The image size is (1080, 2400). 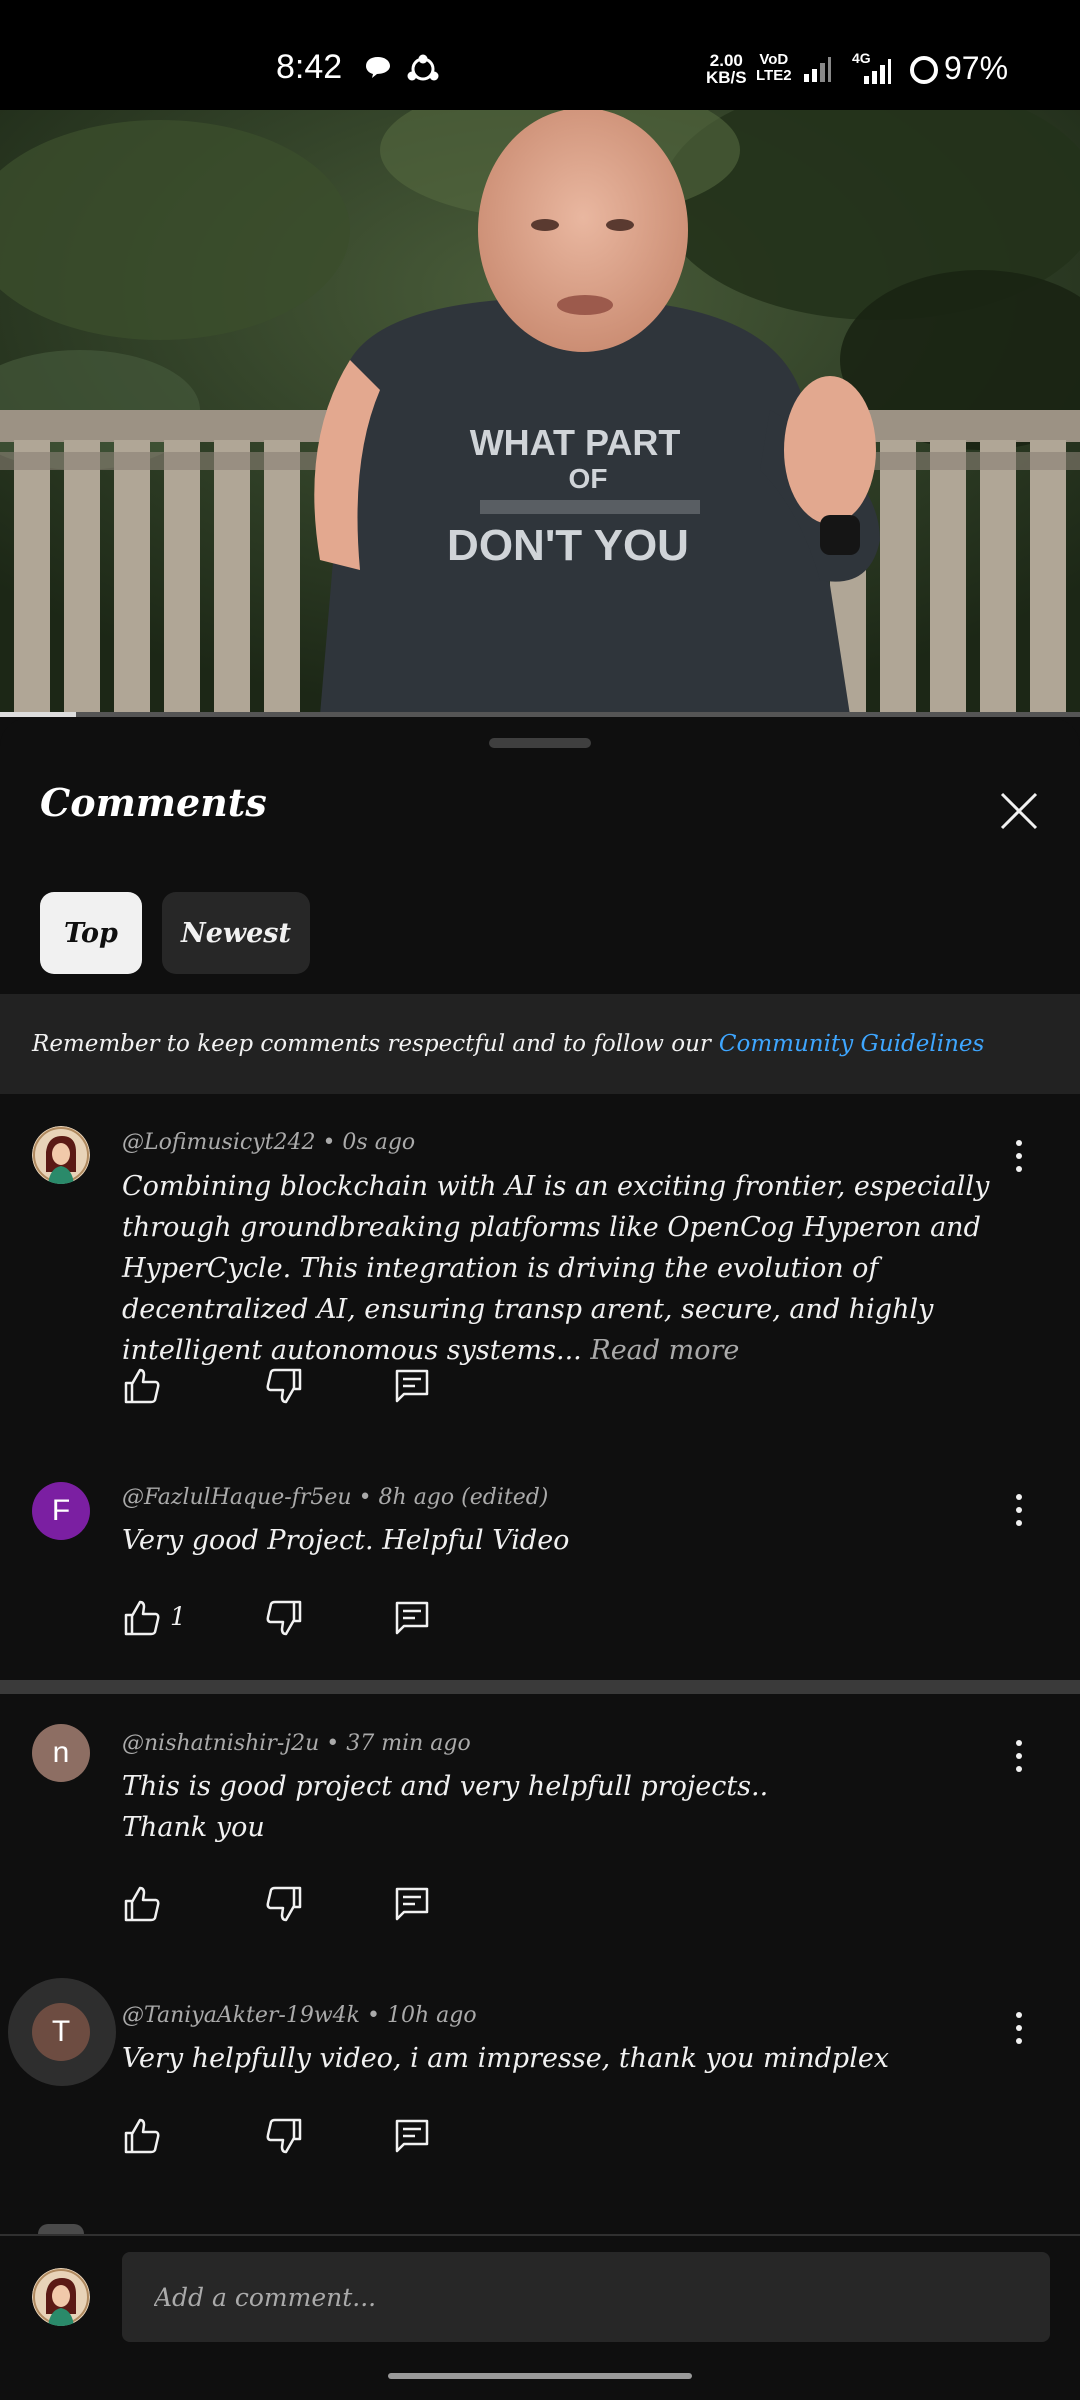 I want to click on video-progress-fill, so click(x=38, y=714).